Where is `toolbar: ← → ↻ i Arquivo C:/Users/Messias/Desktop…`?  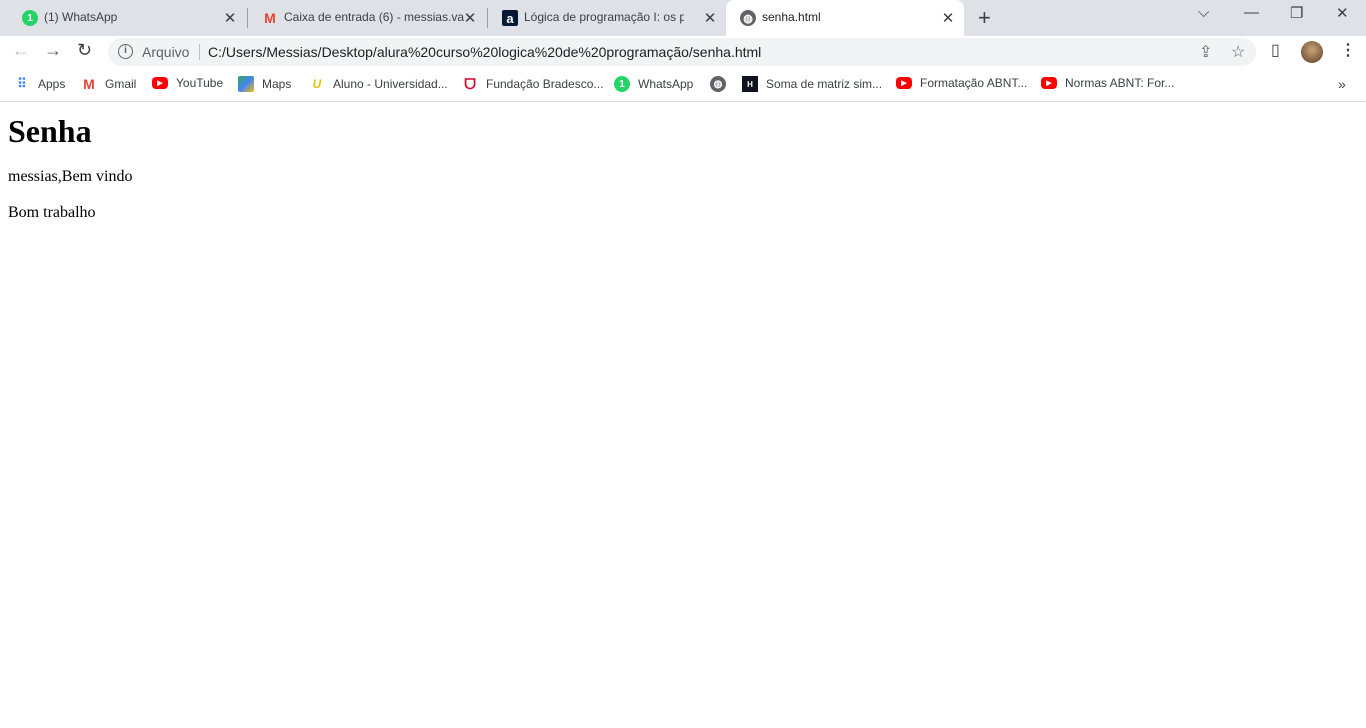
toolbar: ← → ↻ i Arquivo C:/Users/Messias/Desktop… is located at coordinates (683, 52).